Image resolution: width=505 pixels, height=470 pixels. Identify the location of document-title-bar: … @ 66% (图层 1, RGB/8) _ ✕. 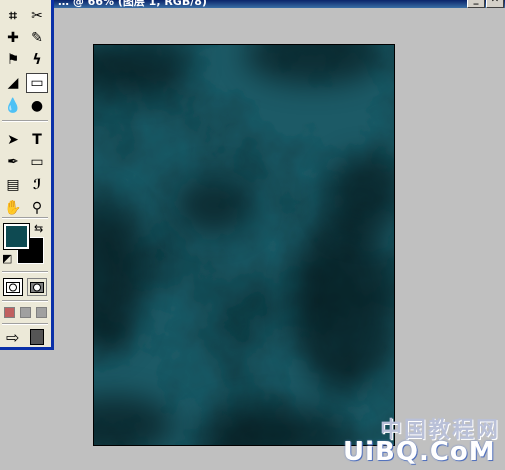
(252, 4).